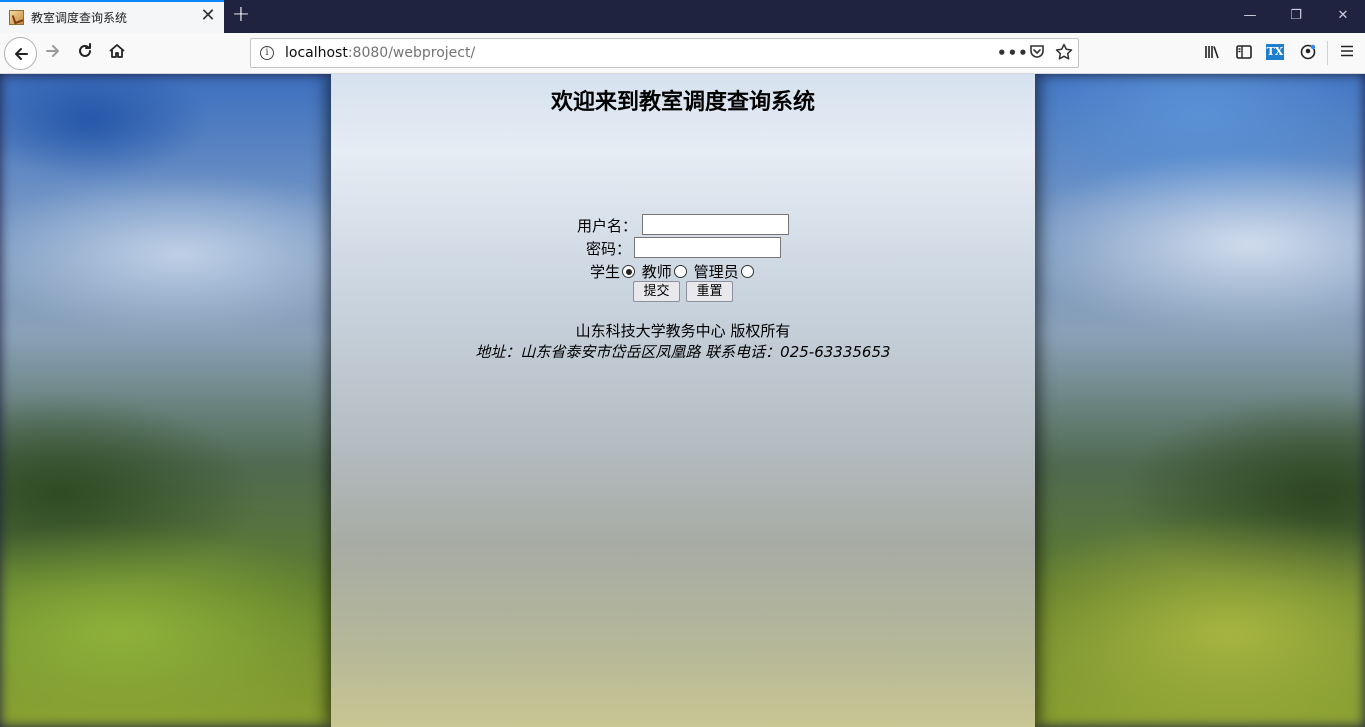 This screenshot has width=1365, height=727. I want to click on hamburger-shape-icon, so click(1347, 51).